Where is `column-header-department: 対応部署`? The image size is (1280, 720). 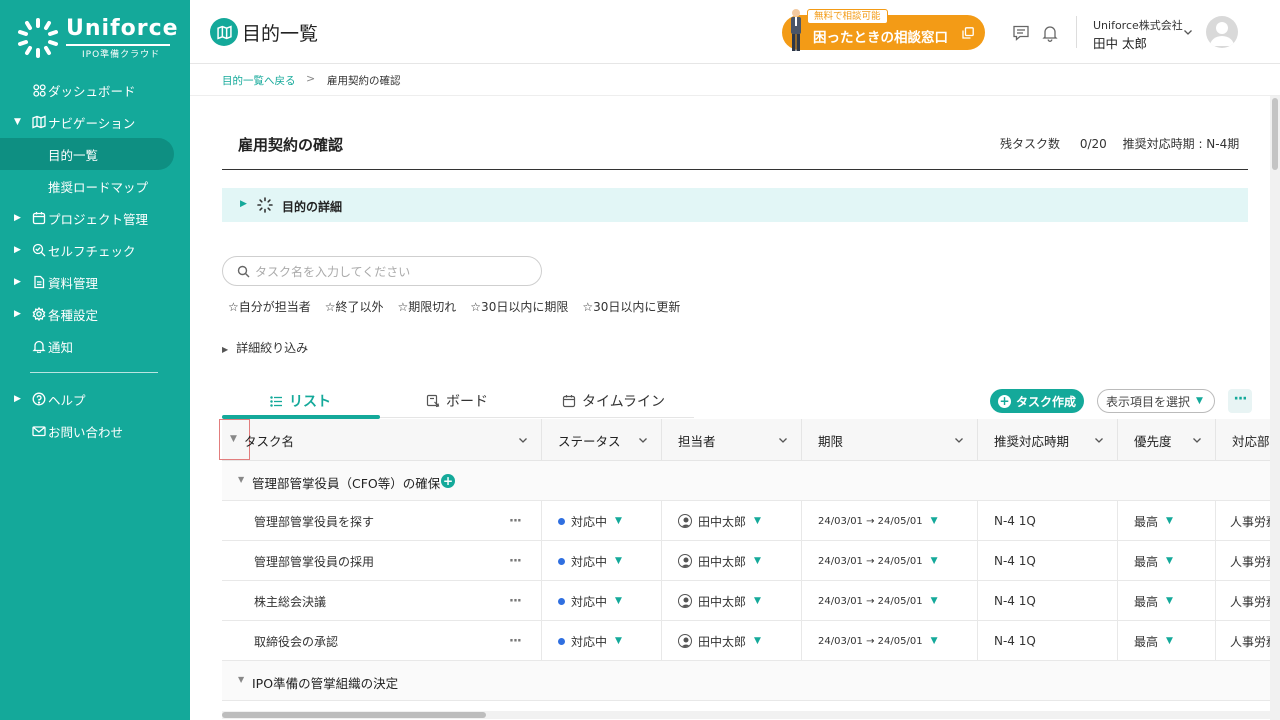
column-header-department: 対応部署 is located at coordinates (1243, 440).